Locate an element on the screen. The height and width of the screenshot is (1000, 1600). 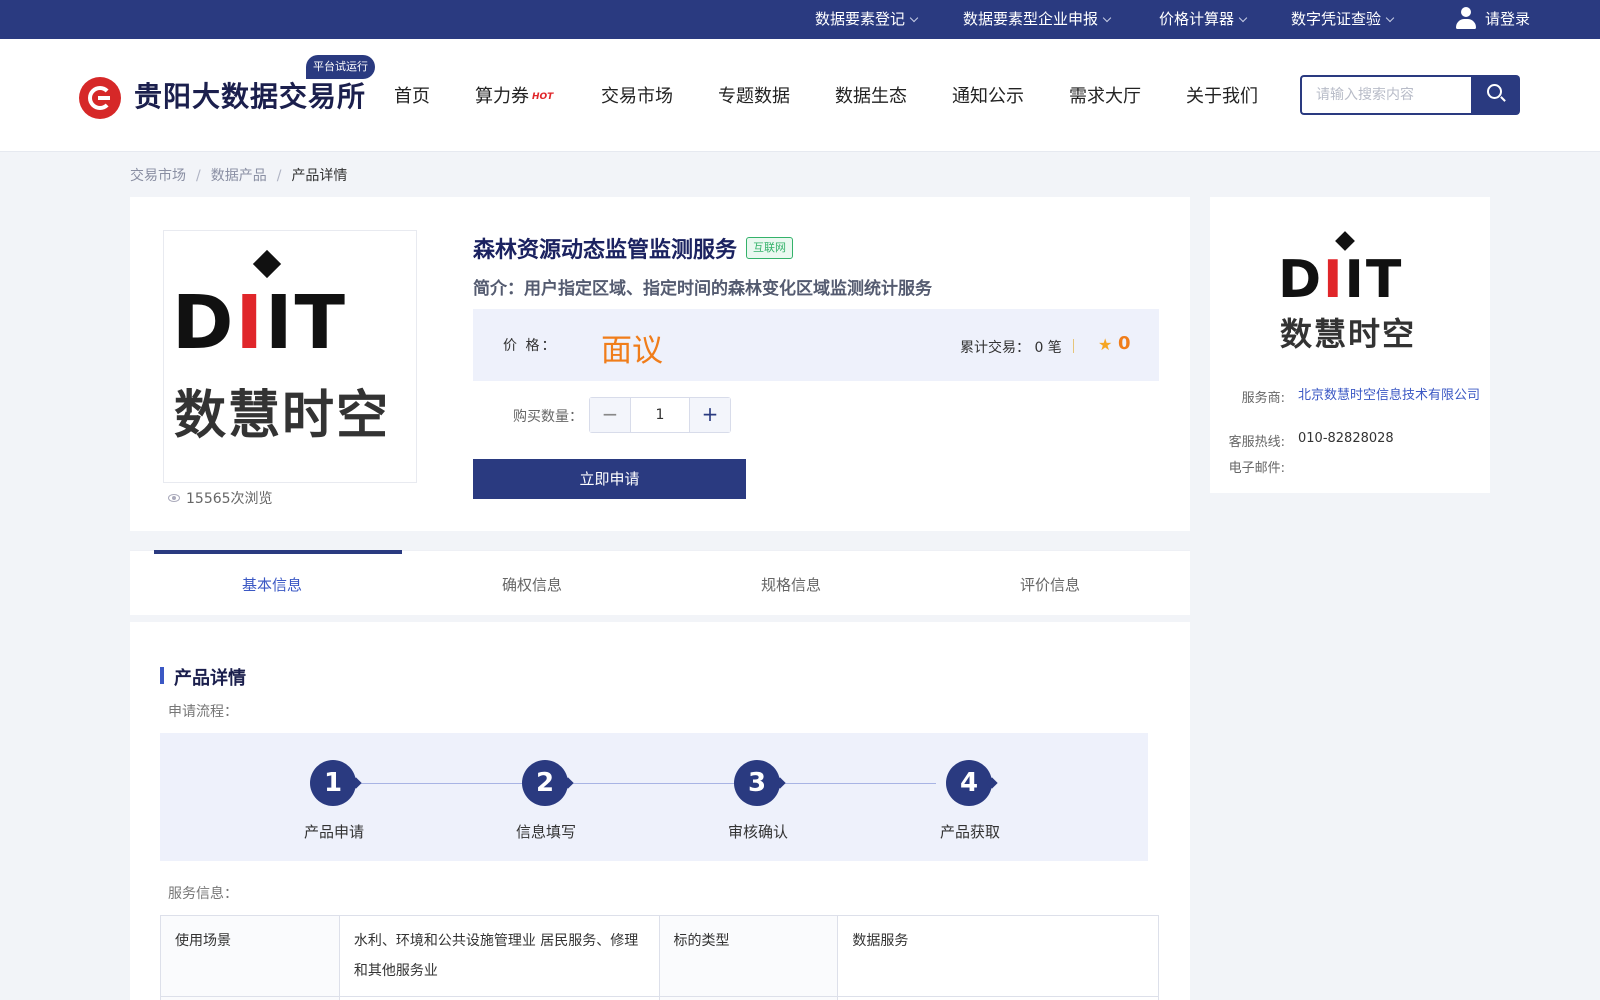
quantity-decrease-button: − is located at coordinates (610, 415).